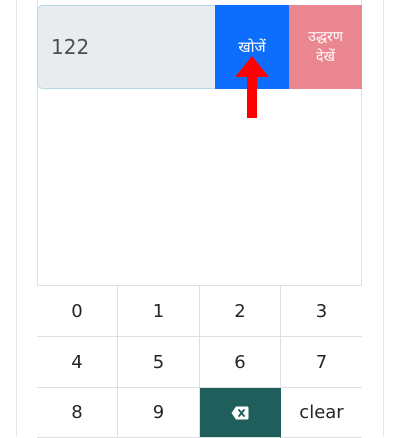 The width and height of the screenshot is (400, 438). Describe the element at coordinates (325, 57) in the screenshot. I see `view-quotes-label-line2: देखें` at that location.